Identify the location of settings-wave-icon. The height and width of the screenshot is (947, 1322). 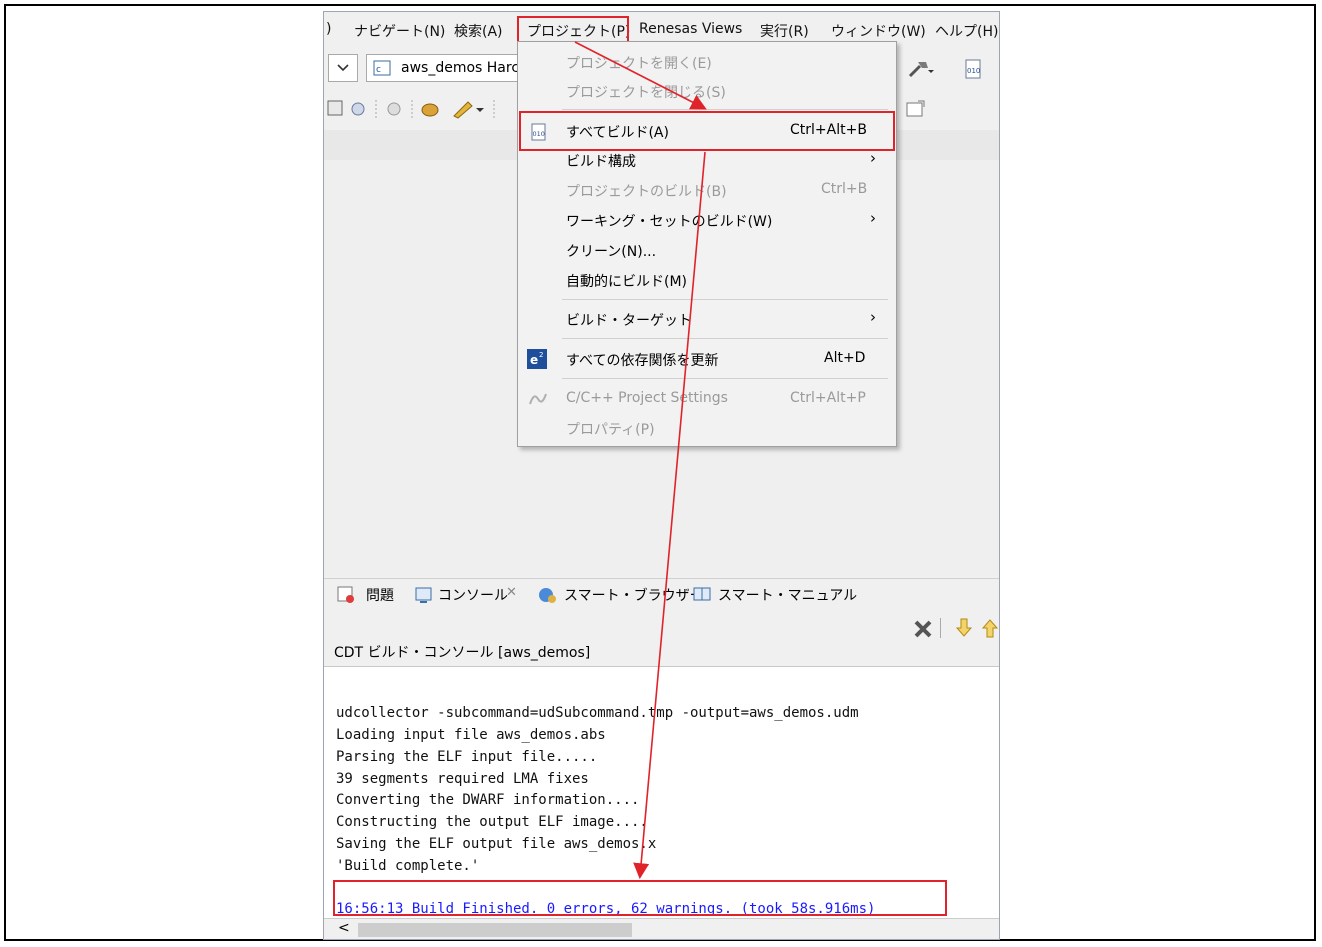
(538, 399).